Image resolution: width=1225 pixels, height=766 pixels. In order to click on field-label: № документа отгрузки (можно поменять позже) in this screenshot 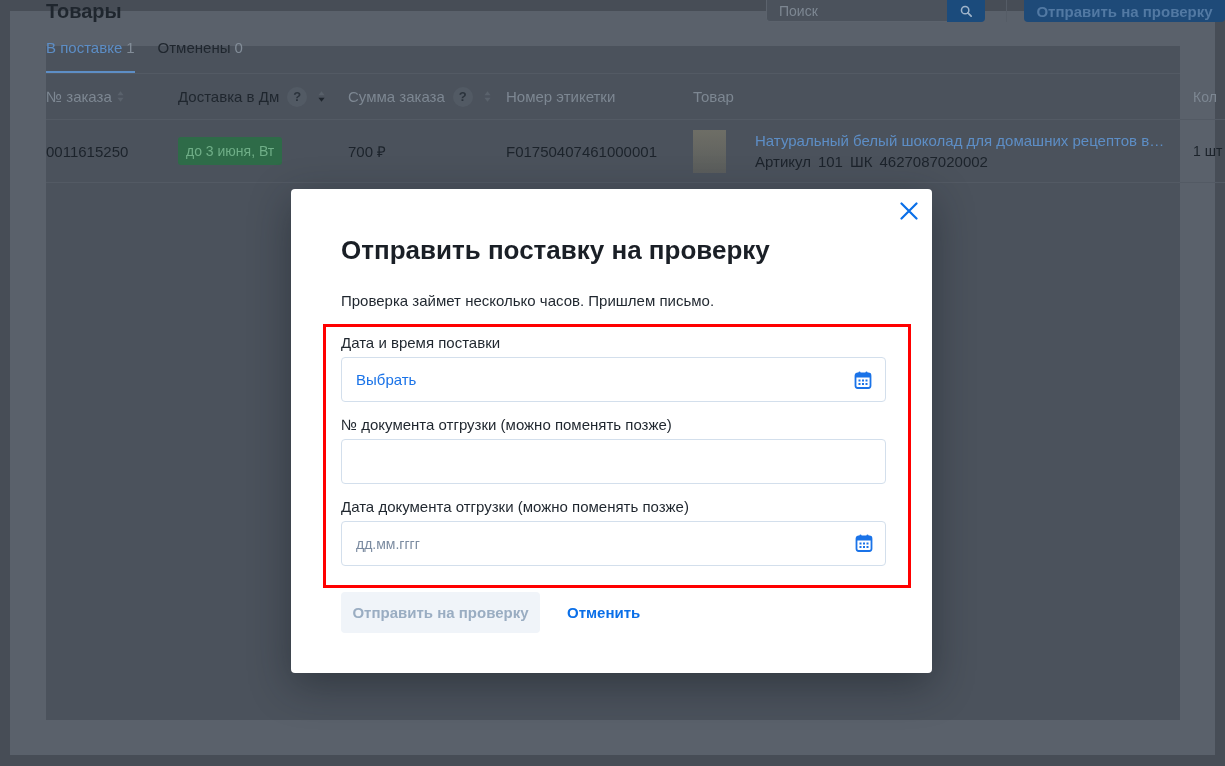, I will do `click(507, 425)`.